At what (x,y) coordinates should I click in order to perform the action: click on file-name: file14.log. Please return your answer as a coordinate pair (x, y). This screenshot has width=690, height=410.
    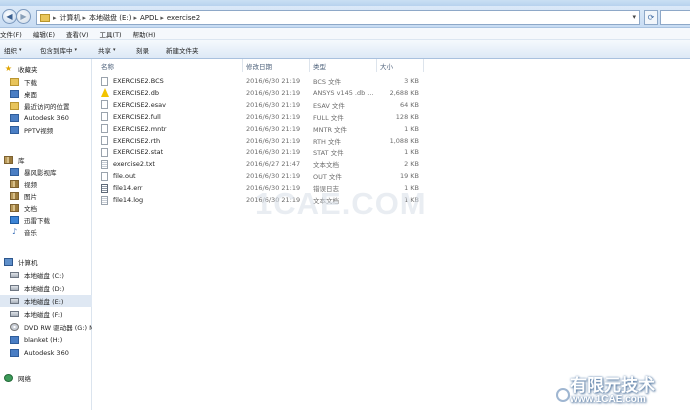
    Looking at the image, I should click on (128, 200).